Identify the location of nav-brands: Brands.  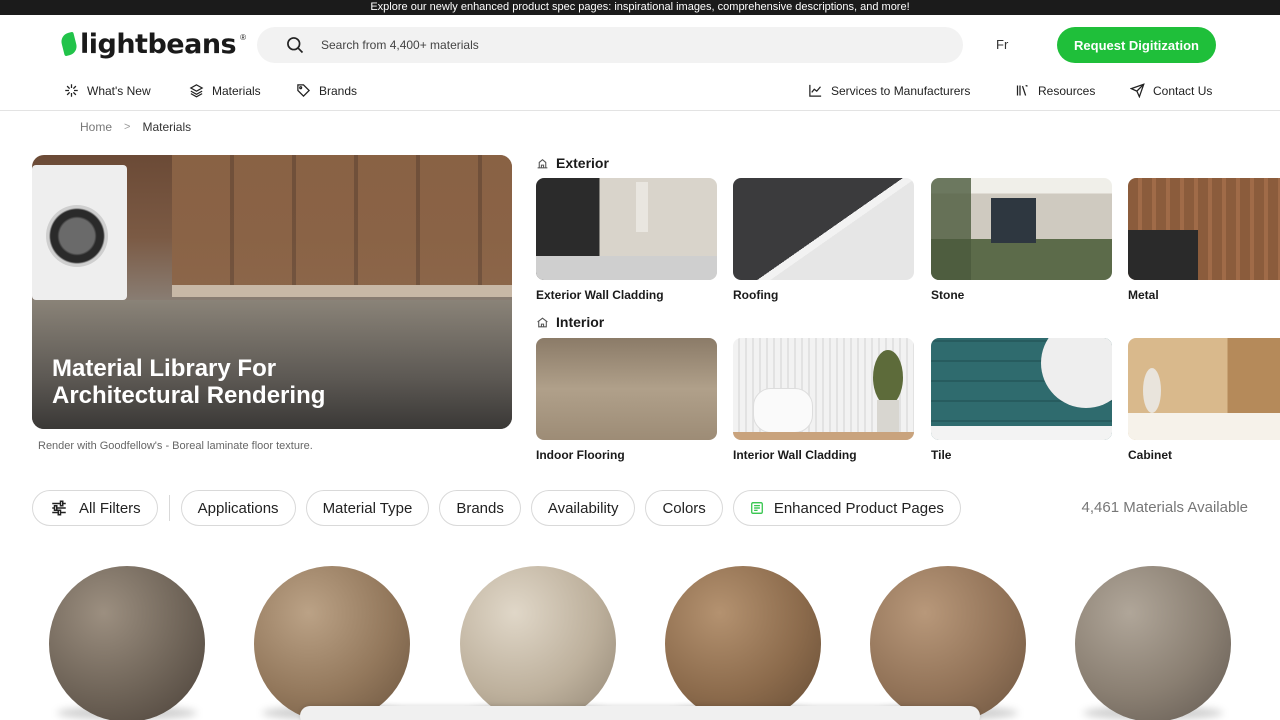
(326, 90).